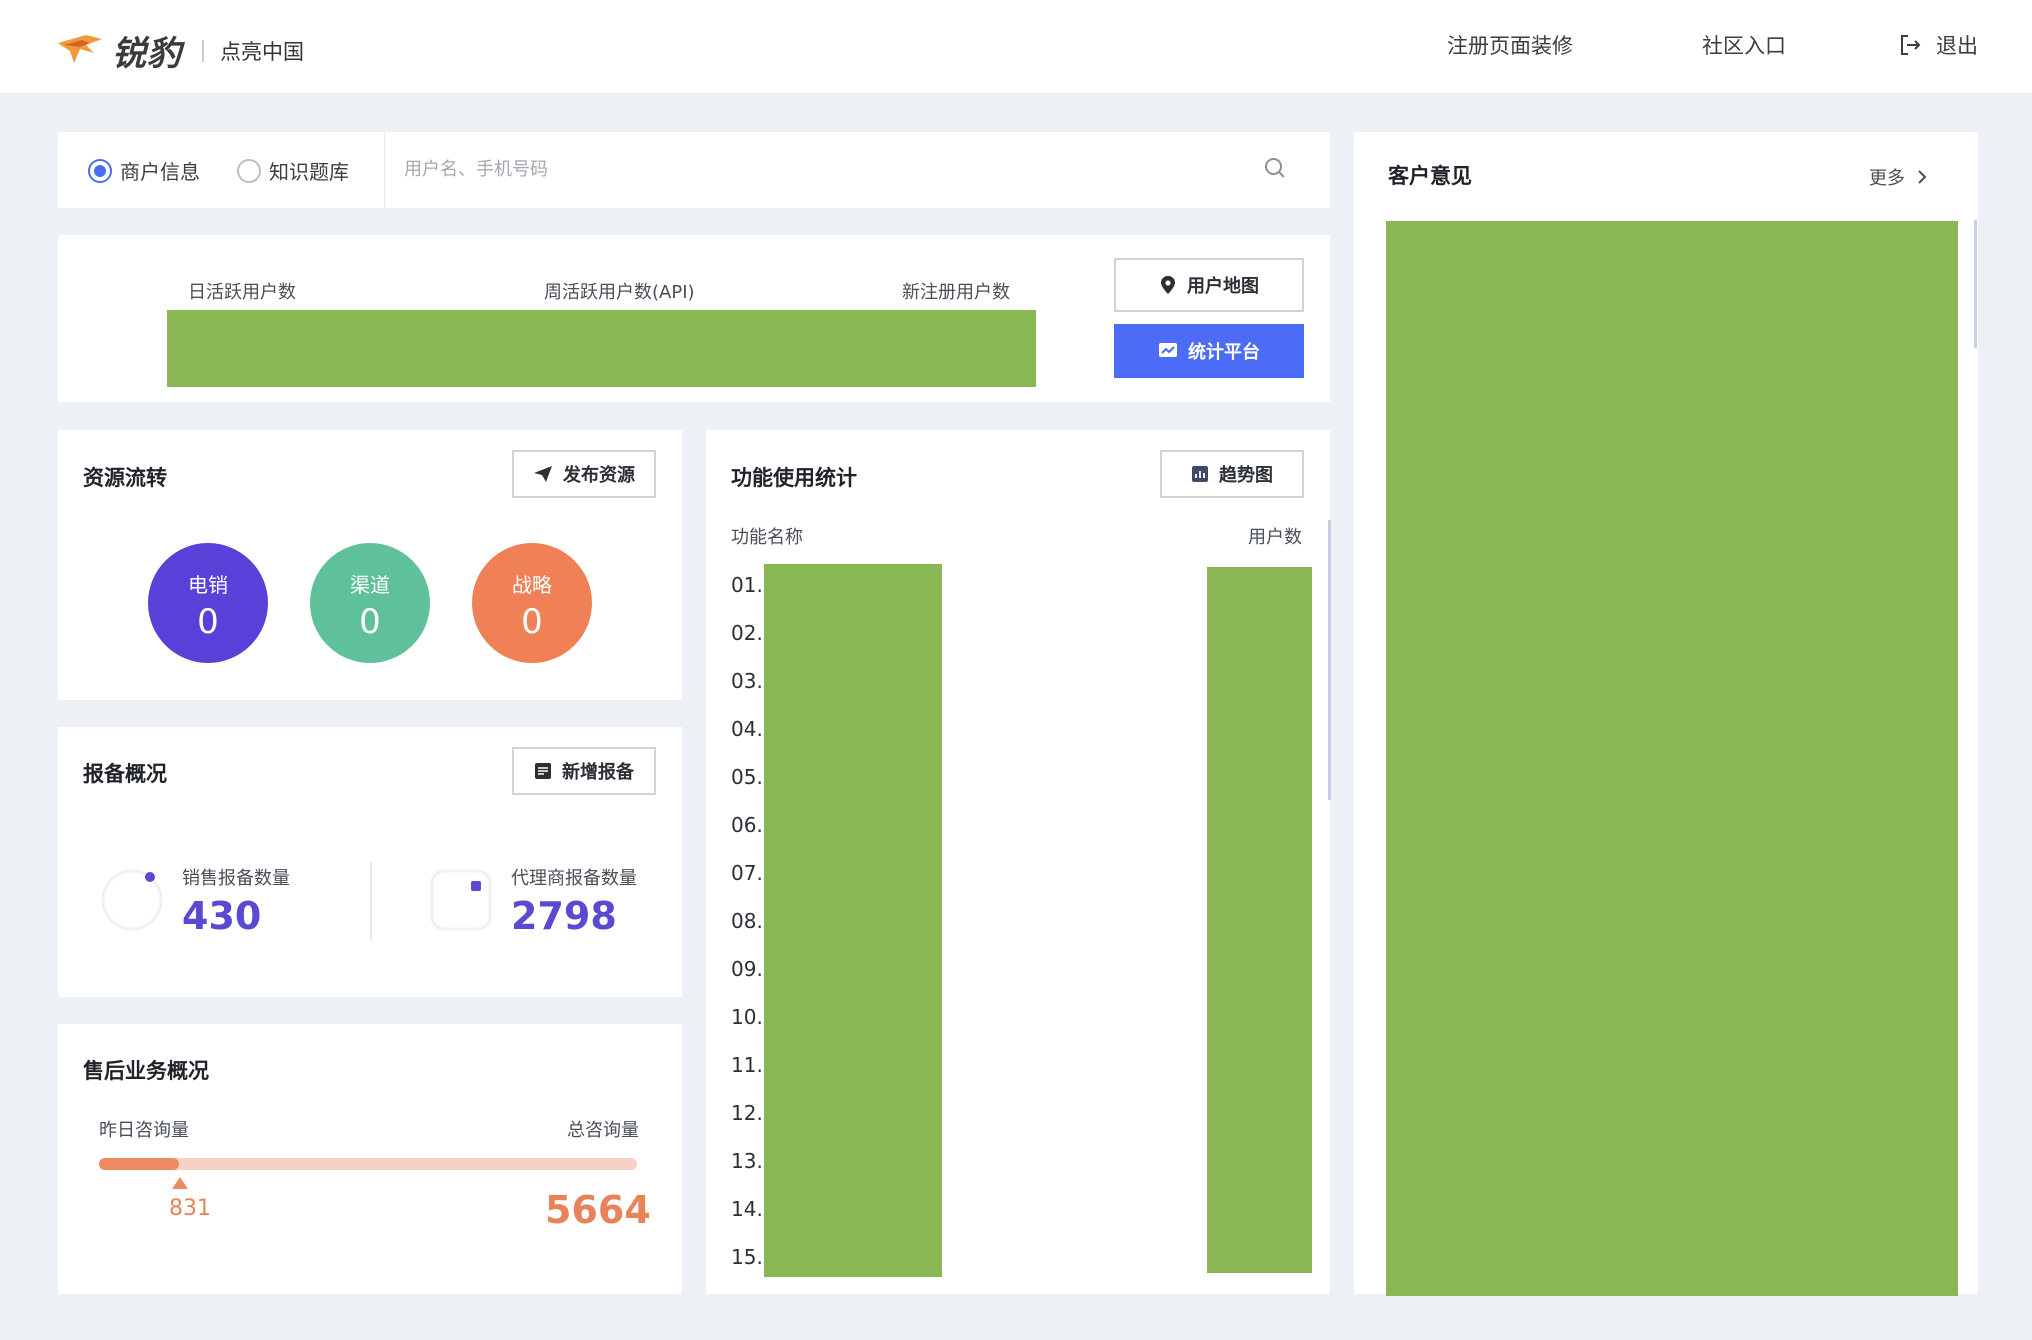 Image resolution: width=2032 pixels, height=1340 pixels. I want to click on statistics-platform-label: 统计平台, so click(1224, 352).